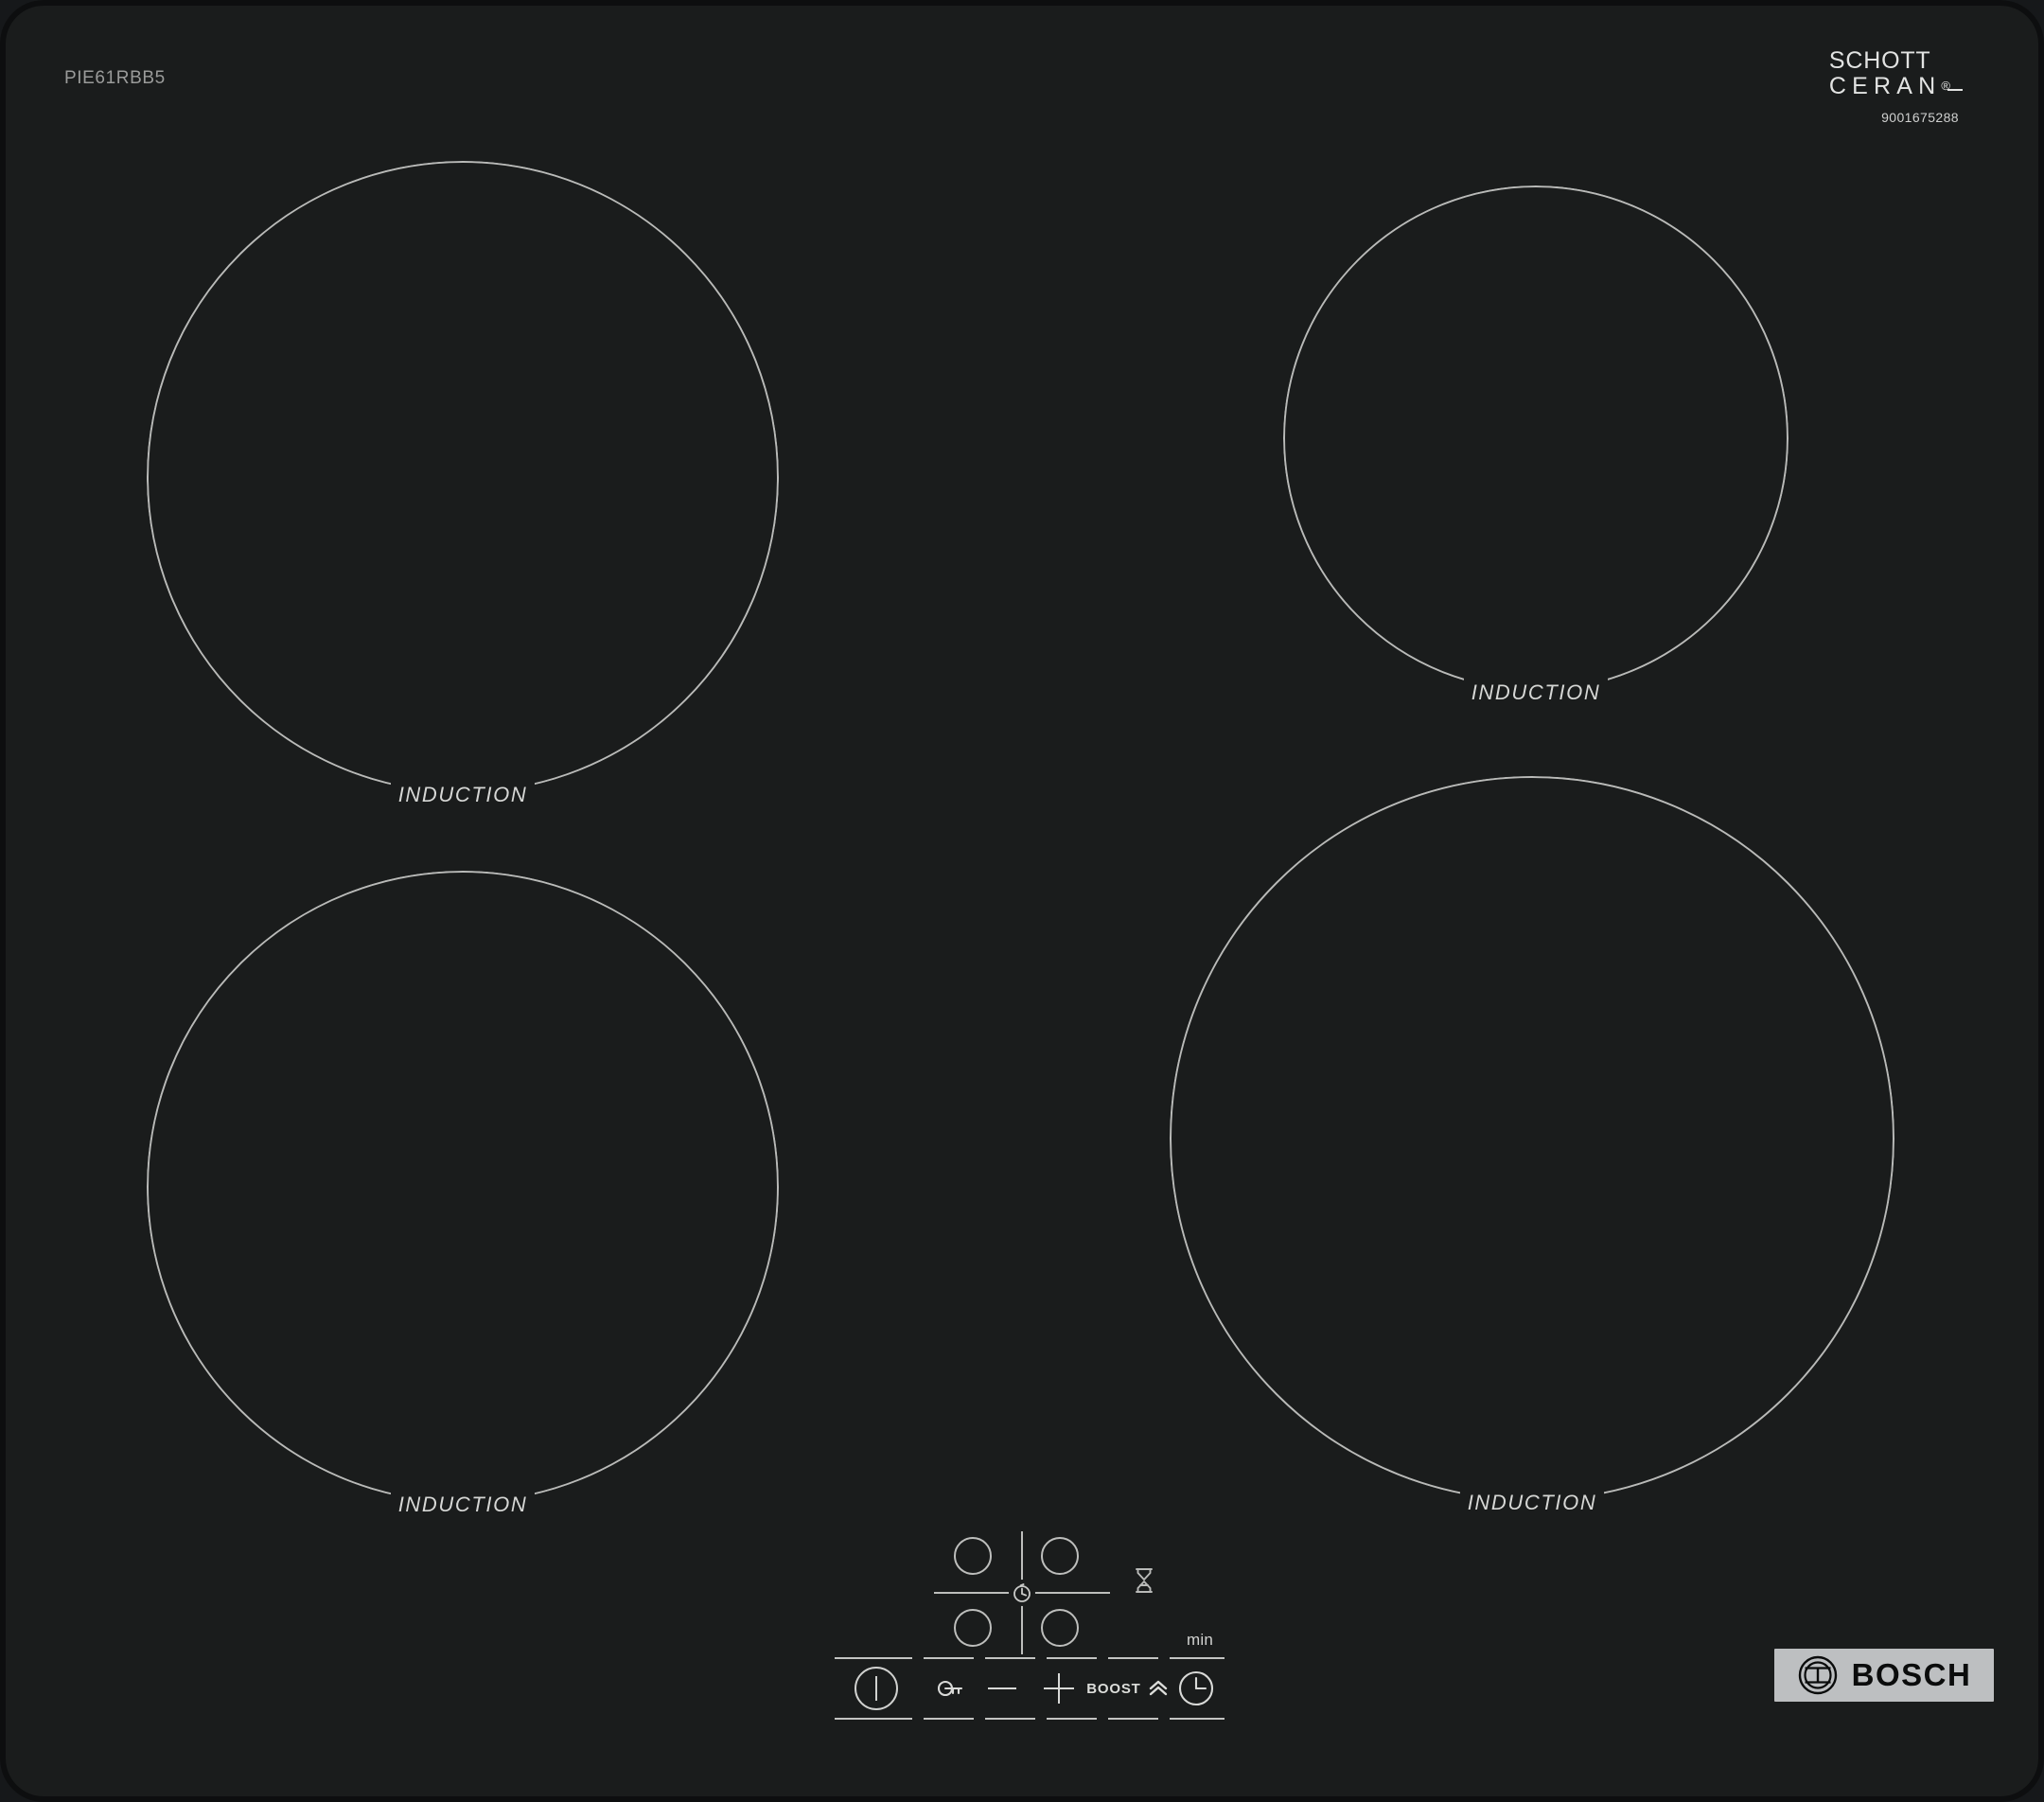  I want to click on bosch-logo-badge: BOSCH, so click(1884, 1675).